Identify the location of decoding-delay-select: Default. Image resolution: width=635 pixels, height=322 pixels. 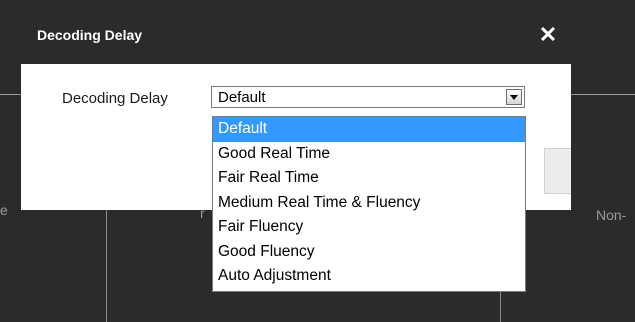
(368, 97).